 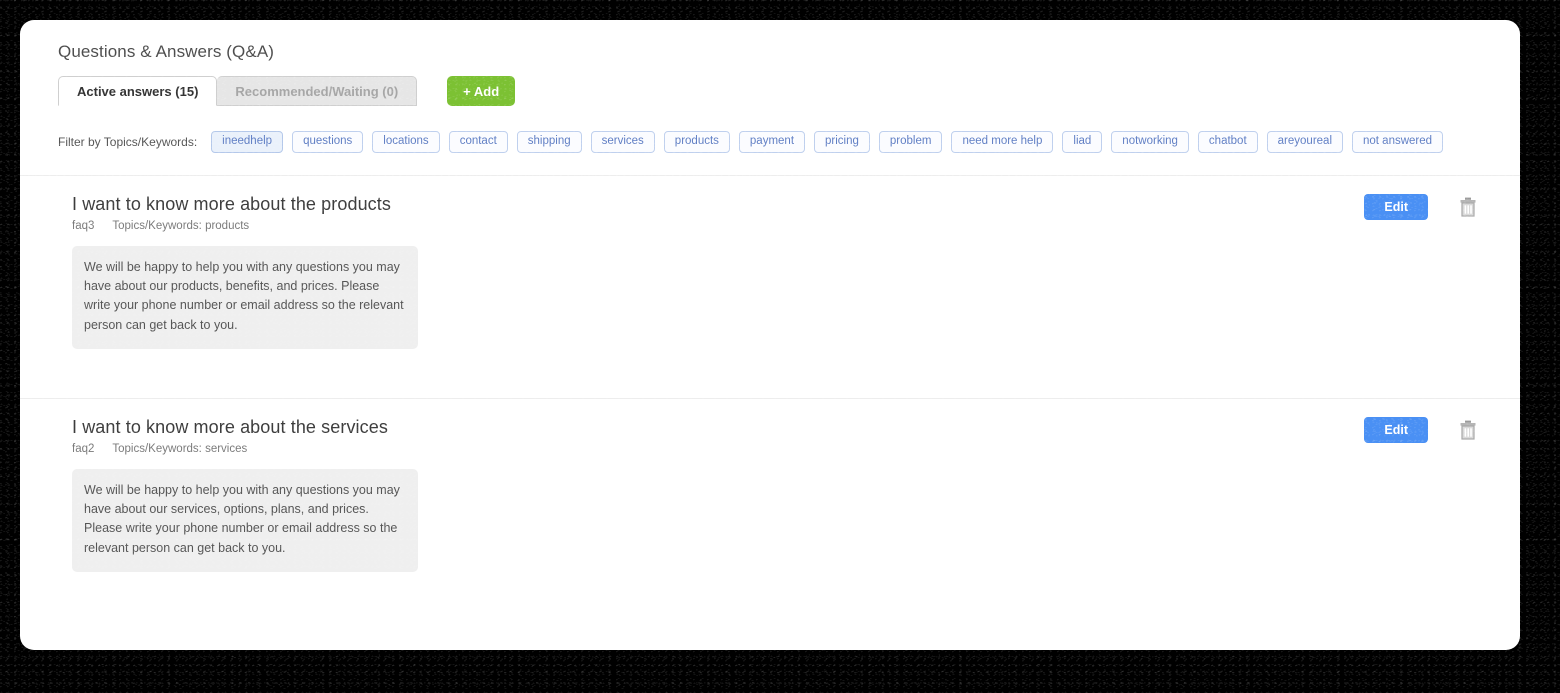 What do you see at coordinates (406, 142) in the screenshot?
I see `filter-tag-locations: locations` at bounding box center [406, 142].